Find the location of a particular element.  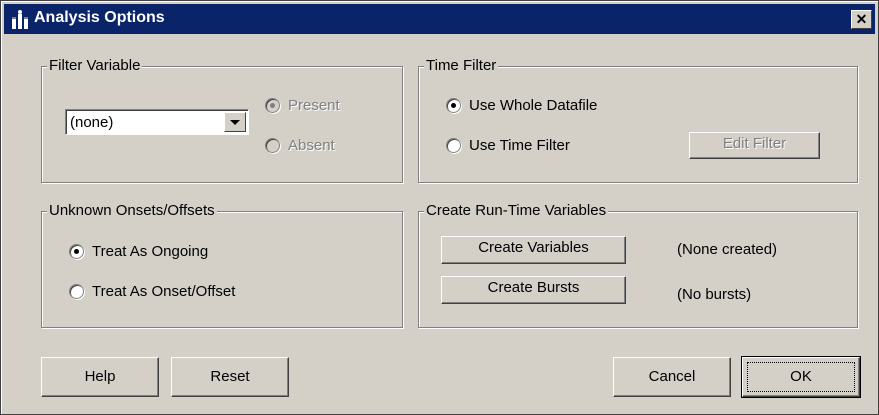

edit-filter-button: Edit Filter is located at coordinates (754, 145).